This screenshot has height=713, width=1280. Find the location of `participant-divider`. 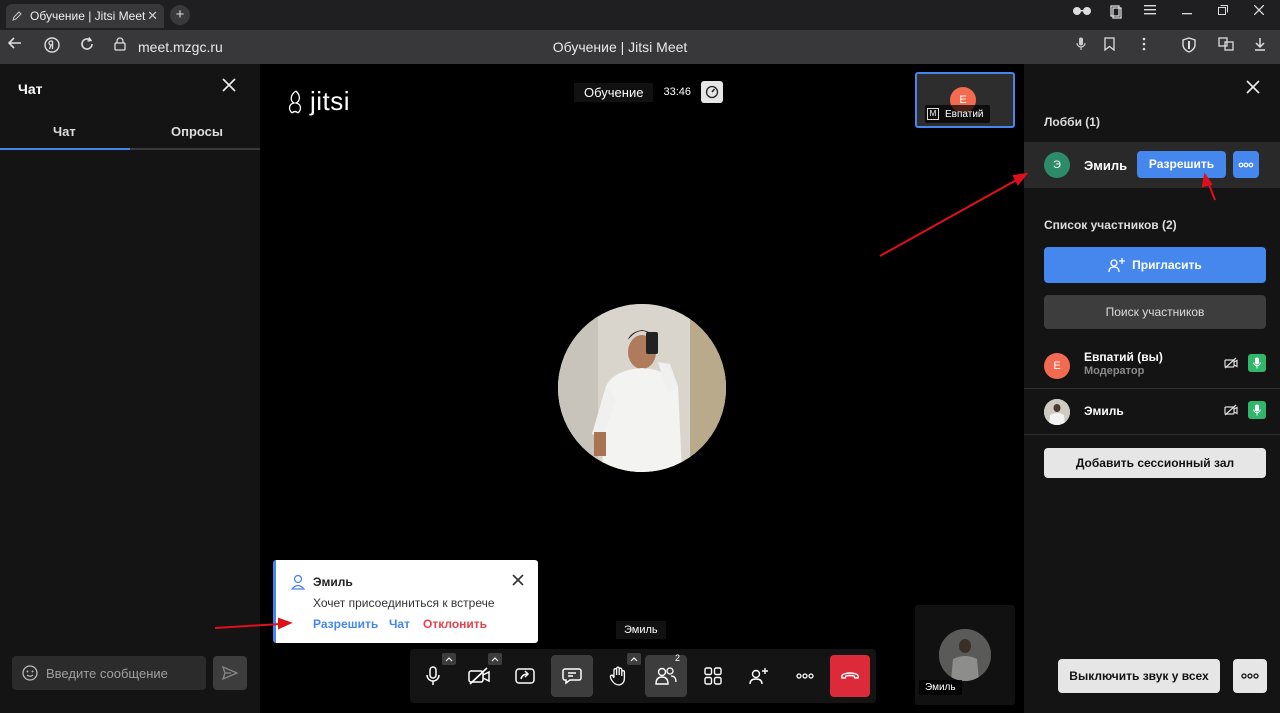

participant-divider is located at coordinates (1152, 434).